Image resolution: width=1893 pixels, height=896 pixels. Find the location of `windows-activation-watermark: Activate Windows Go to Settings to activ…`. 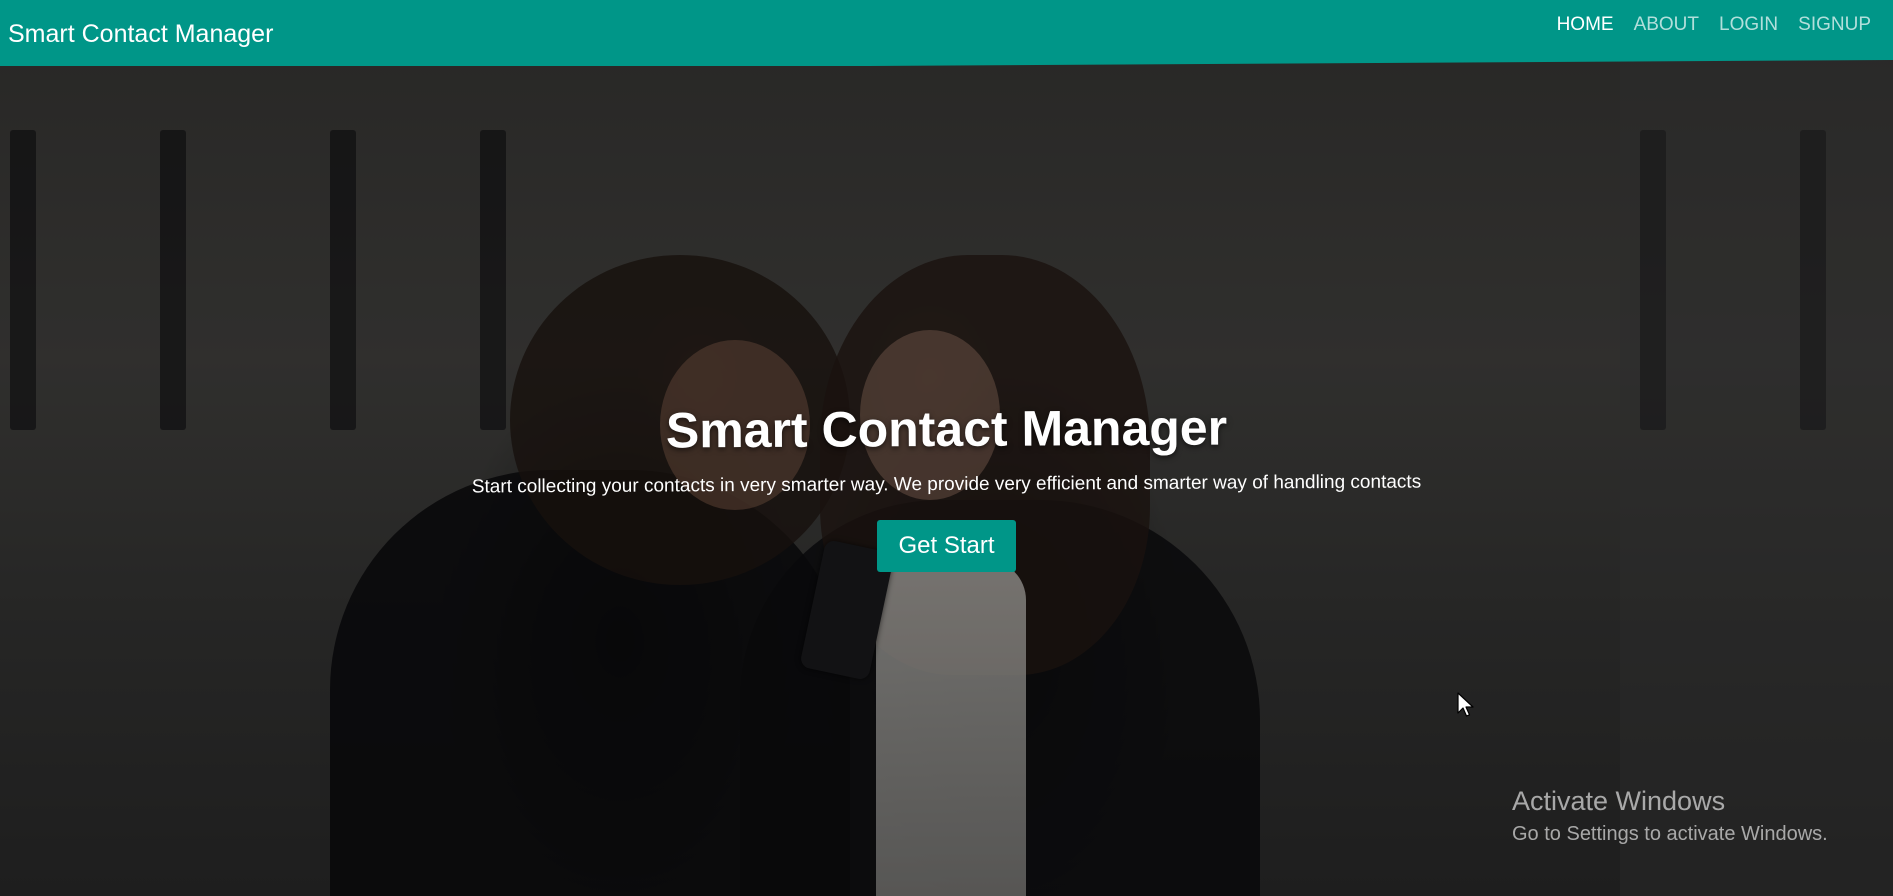

windows-activation-watermark: Activate Windows Go to Settings to activ… is located at coordinates (1670, 816).